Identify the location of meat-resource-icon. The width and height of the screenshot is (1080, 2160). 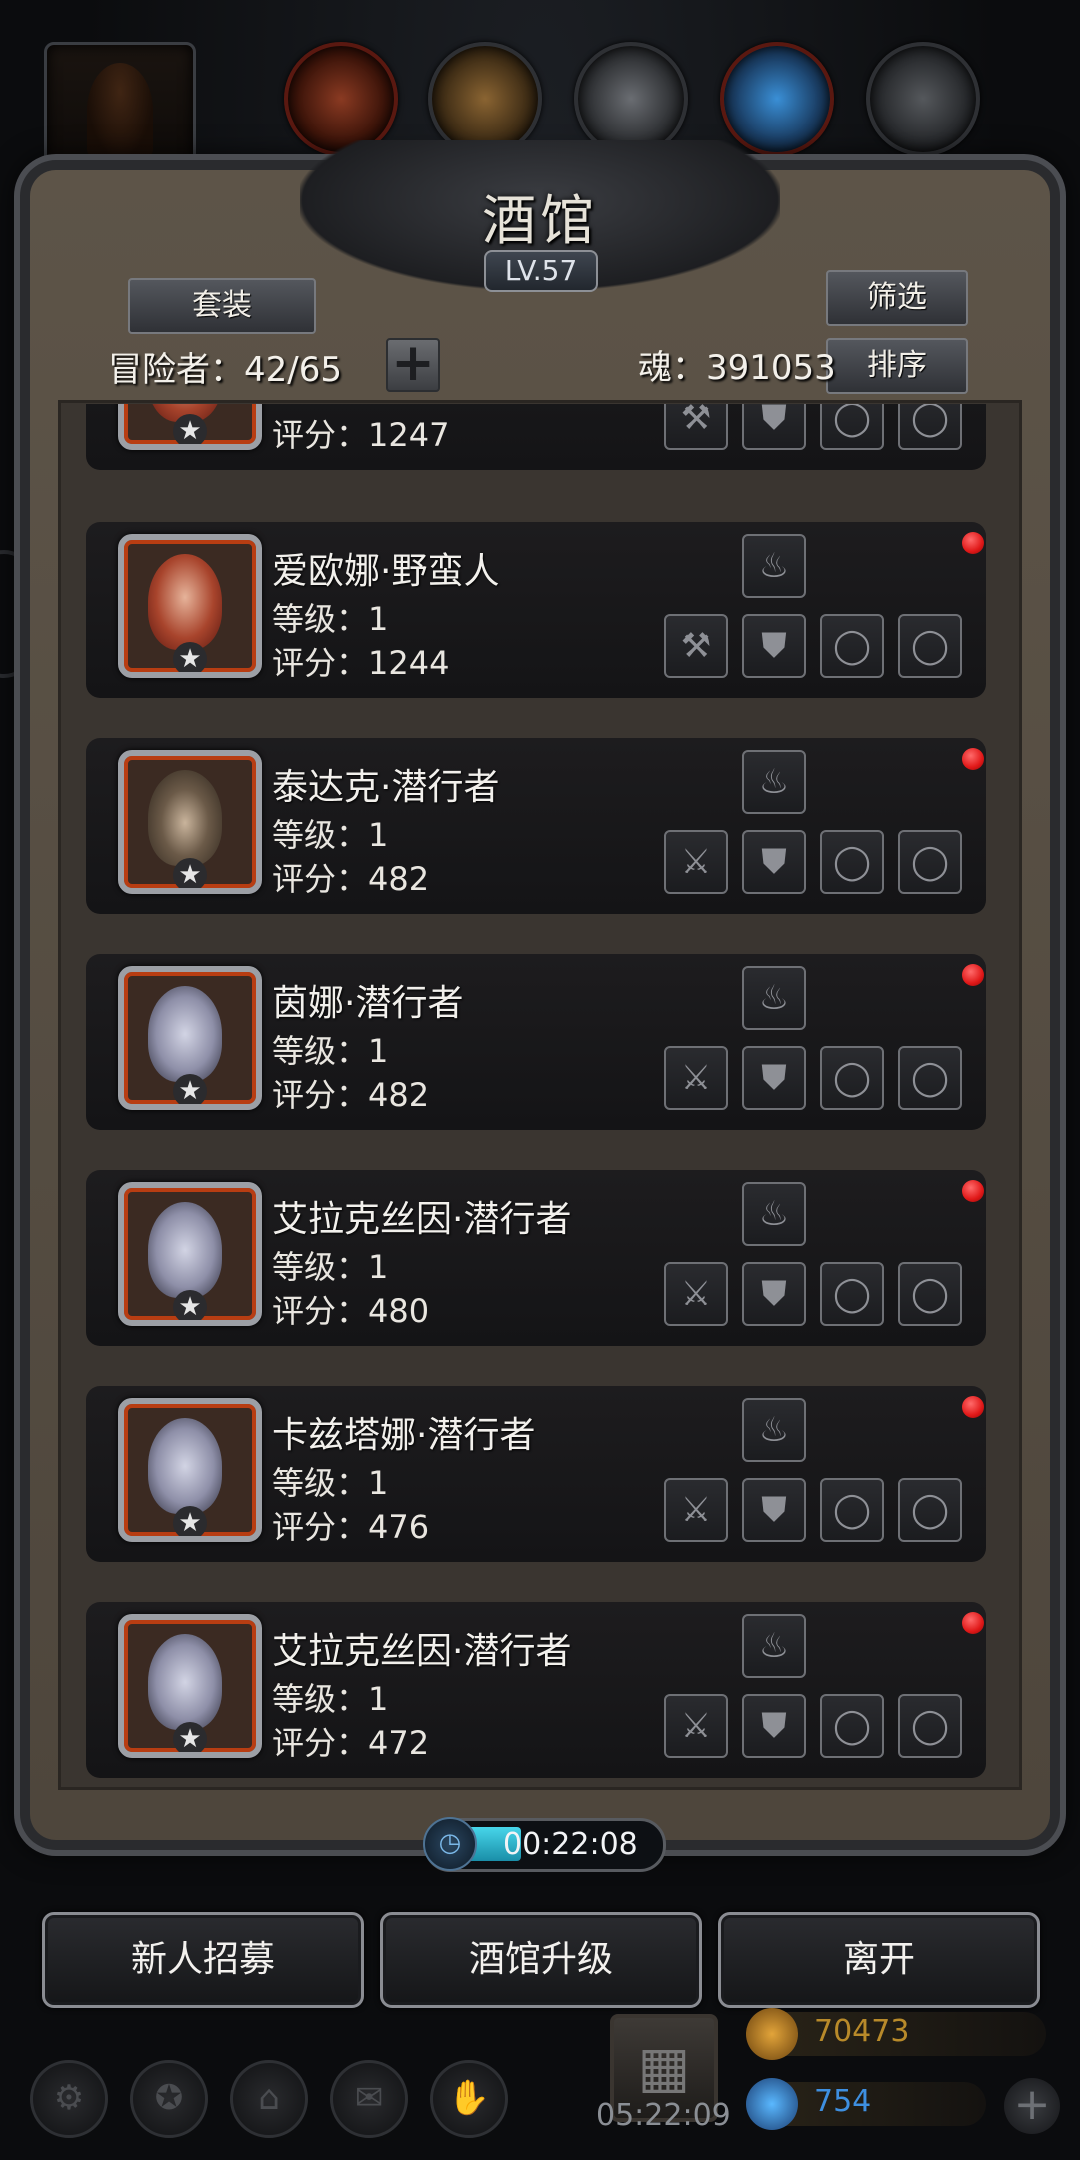
(341, 99).